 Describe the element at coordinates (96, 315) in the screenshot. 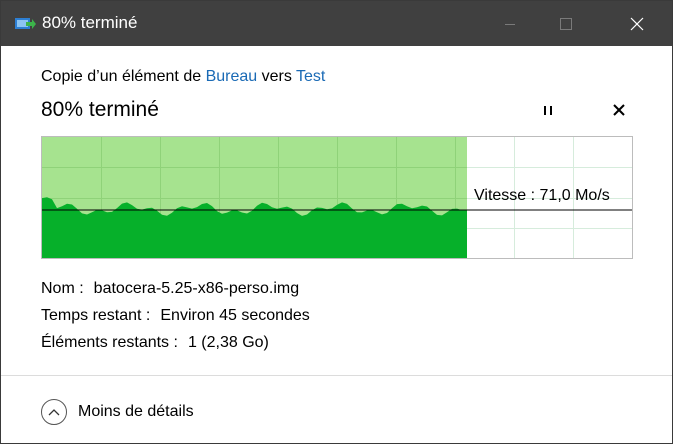

I see `time-label: Temps restant :` at that location.